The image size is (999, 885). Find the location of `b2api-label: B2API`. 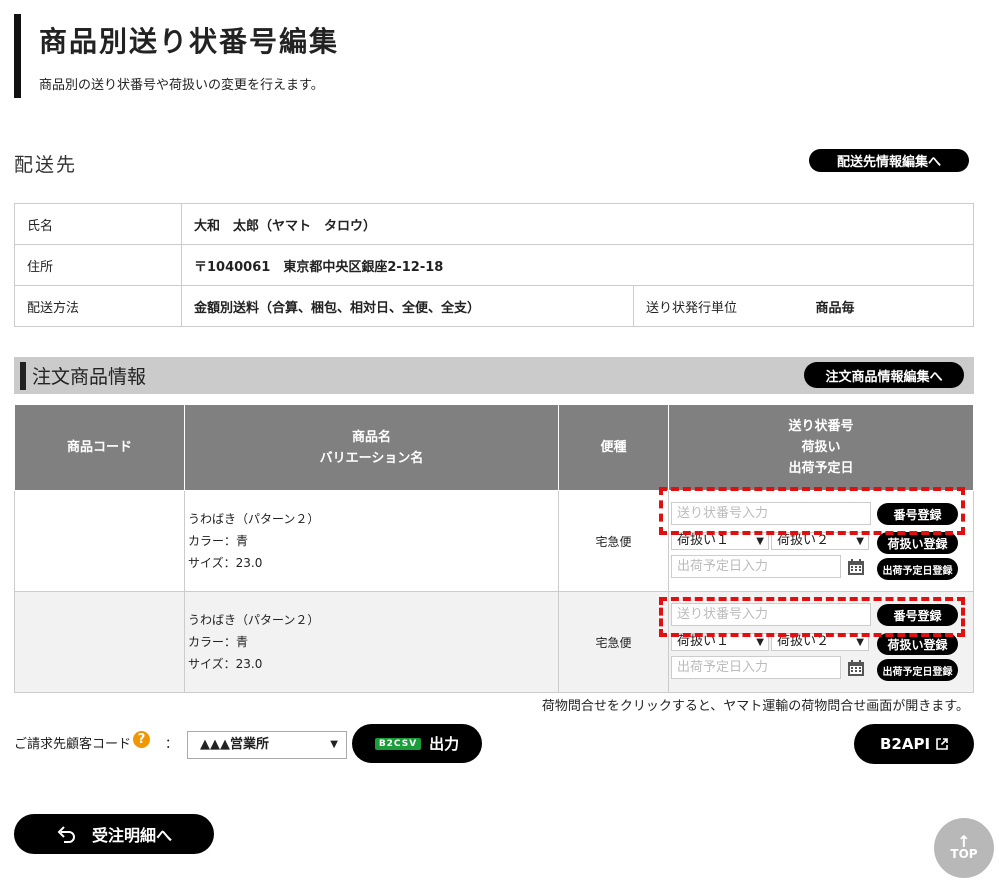

b2api-label: B2API is located at coordinates (905, 744).